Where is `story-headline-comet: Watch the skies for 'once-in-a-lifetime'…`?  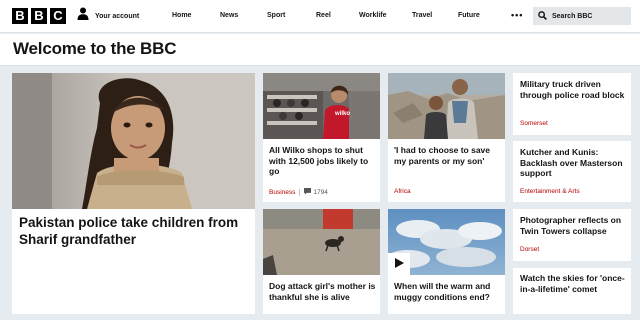
story-headline-comet: Watch the skies for 'once-in-a-lifetime'… is located at coordinates (574, 283).